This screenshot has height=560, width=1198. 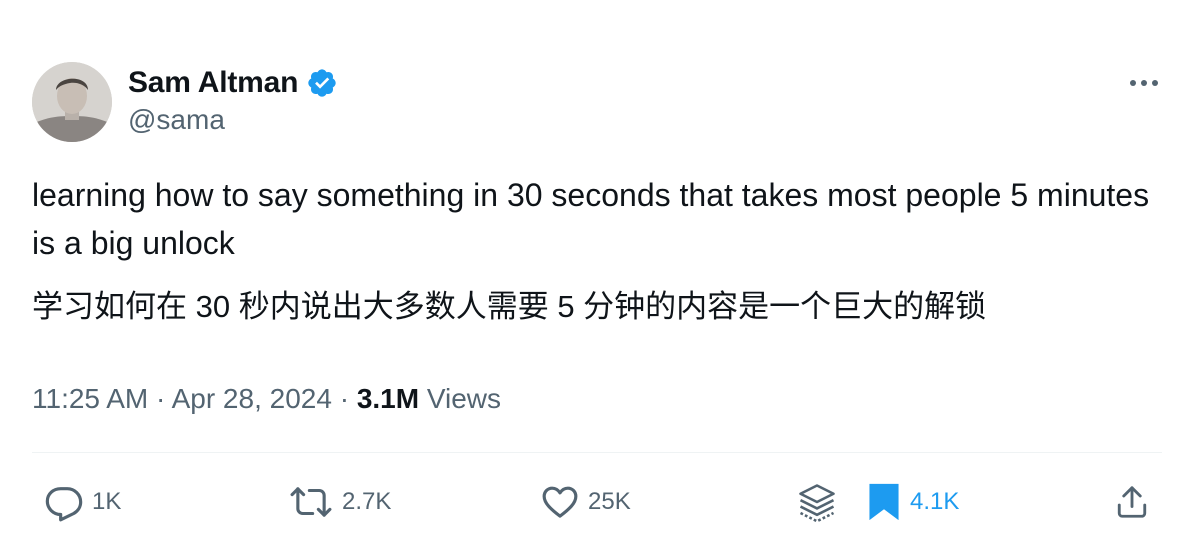 I want to click on repost-count: 2.7K, so click(x=367, y=501).